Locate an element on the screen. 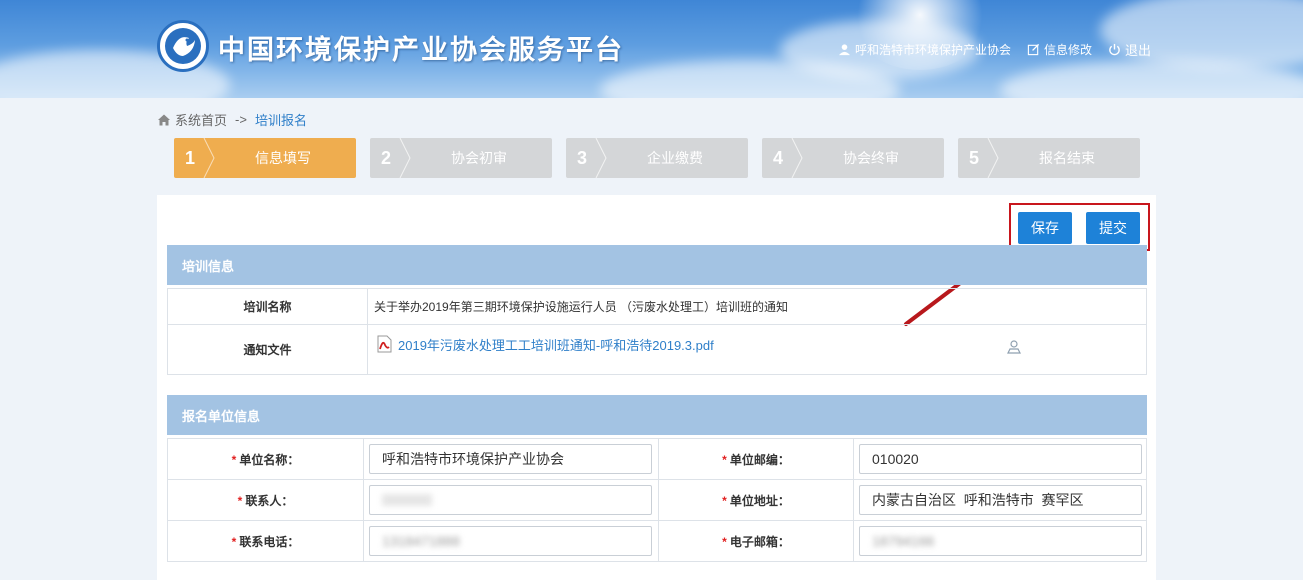 Image resolution: width=1303 pixels, height=580 pixels. training-section-title: 培训信息 is located at coordinates (657, 265).